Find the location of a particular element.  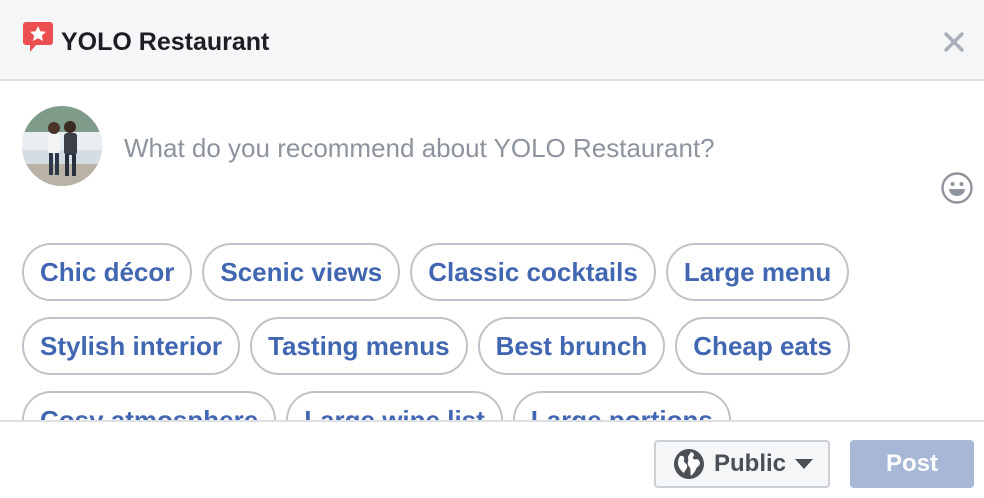

suggestion-chip: Large menu is located at coordinates (757, 272).